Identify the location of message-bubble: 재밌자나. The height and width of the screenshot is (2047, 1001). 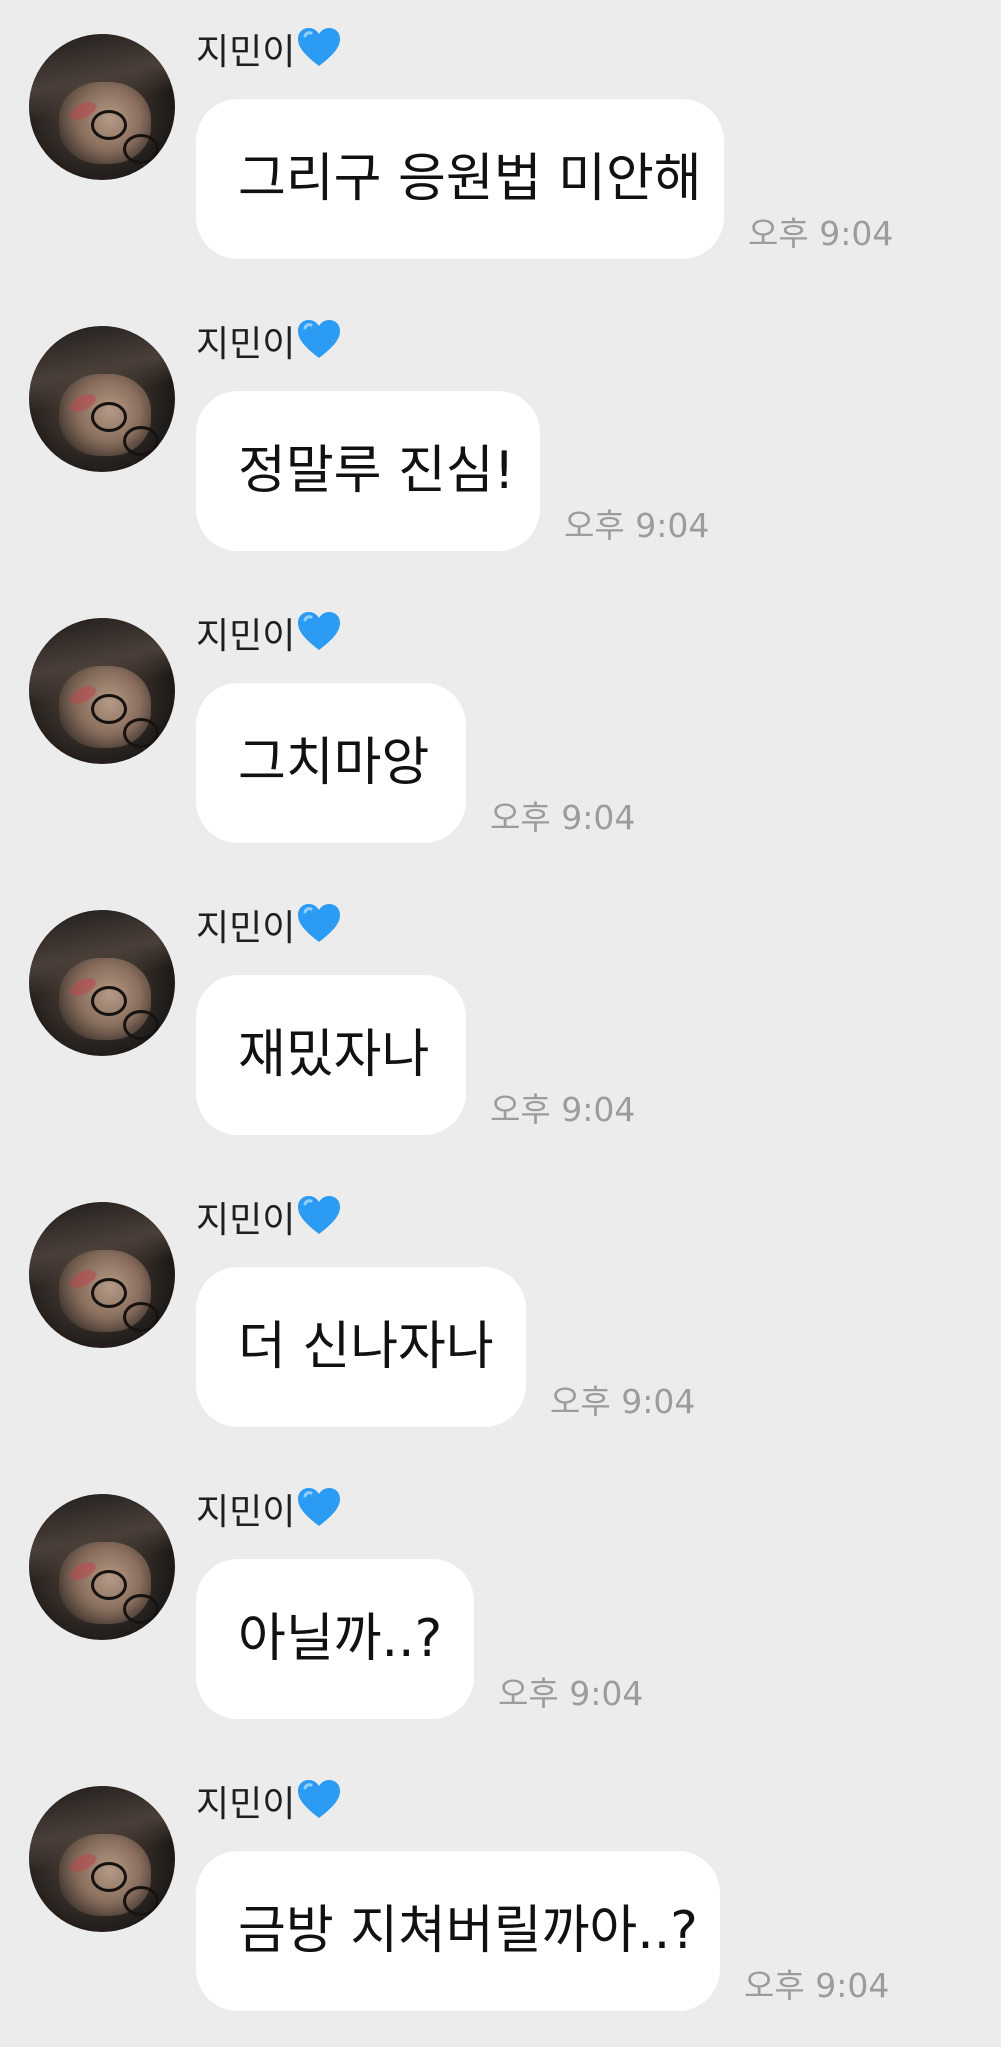
(331, 1055).